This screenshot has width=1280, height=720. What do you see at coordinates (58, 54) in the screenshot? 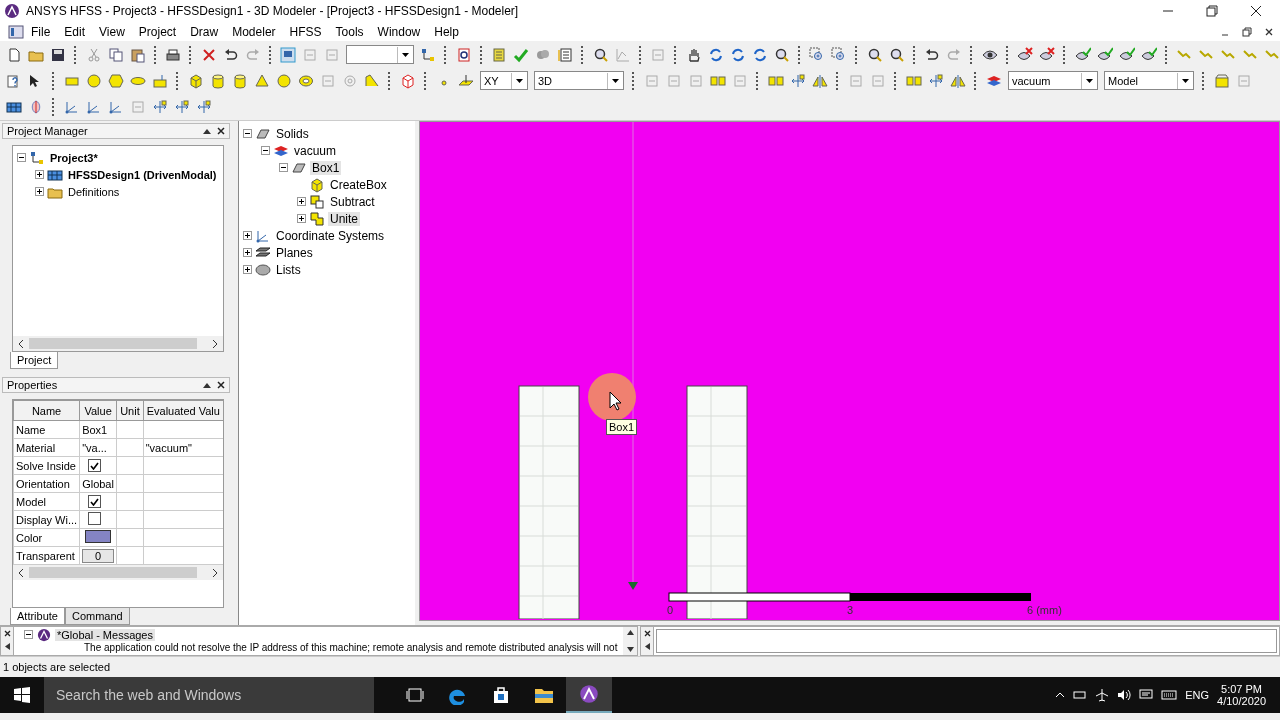
I see `save-icon` at bounding box center [58, 54].